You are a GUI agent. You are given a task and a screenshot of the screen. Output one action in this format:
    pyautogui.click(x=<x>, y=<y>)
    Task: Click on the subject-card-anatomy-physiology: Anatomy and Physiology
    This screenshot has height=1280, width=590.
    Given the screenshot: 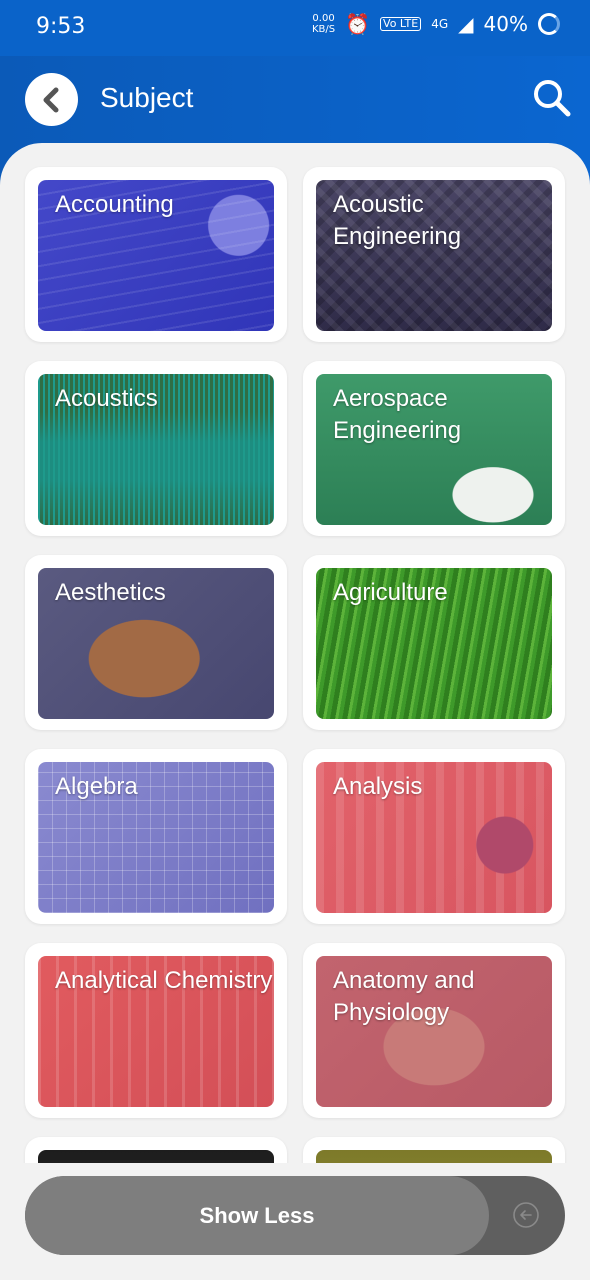 What is the action you would take?
    pyautogui.click(x=434, y=1030)
    